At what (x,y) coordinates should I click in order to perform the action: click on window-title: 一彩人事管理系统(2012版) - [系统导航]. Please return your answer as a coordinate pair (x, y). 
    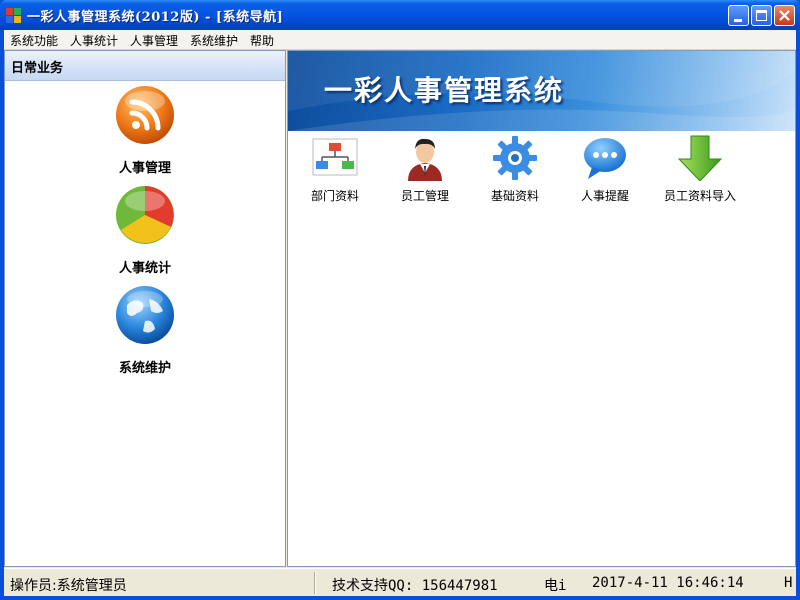
    Looking at the image, I should click on (155, 17).